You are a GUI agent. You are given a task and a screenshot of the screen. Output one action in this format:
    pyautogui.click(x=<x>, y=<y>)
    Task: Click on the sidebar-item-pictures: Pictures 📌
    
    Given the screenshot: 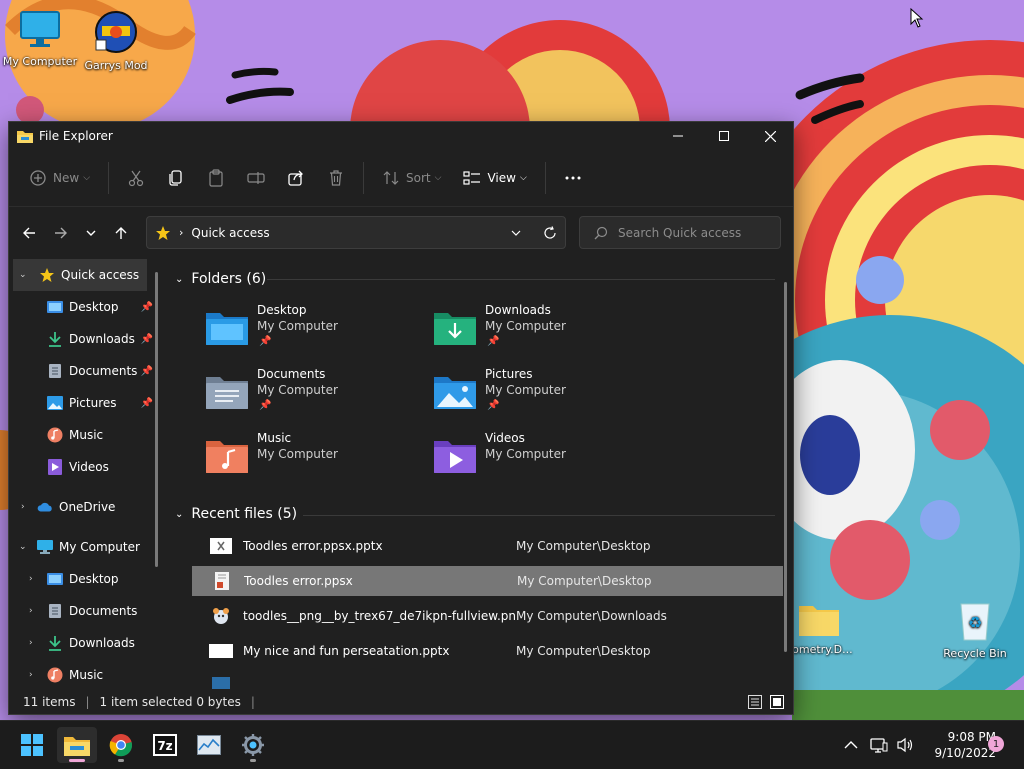 What is the action you would take?
    pyautogui.click(x=85, y=403)
    